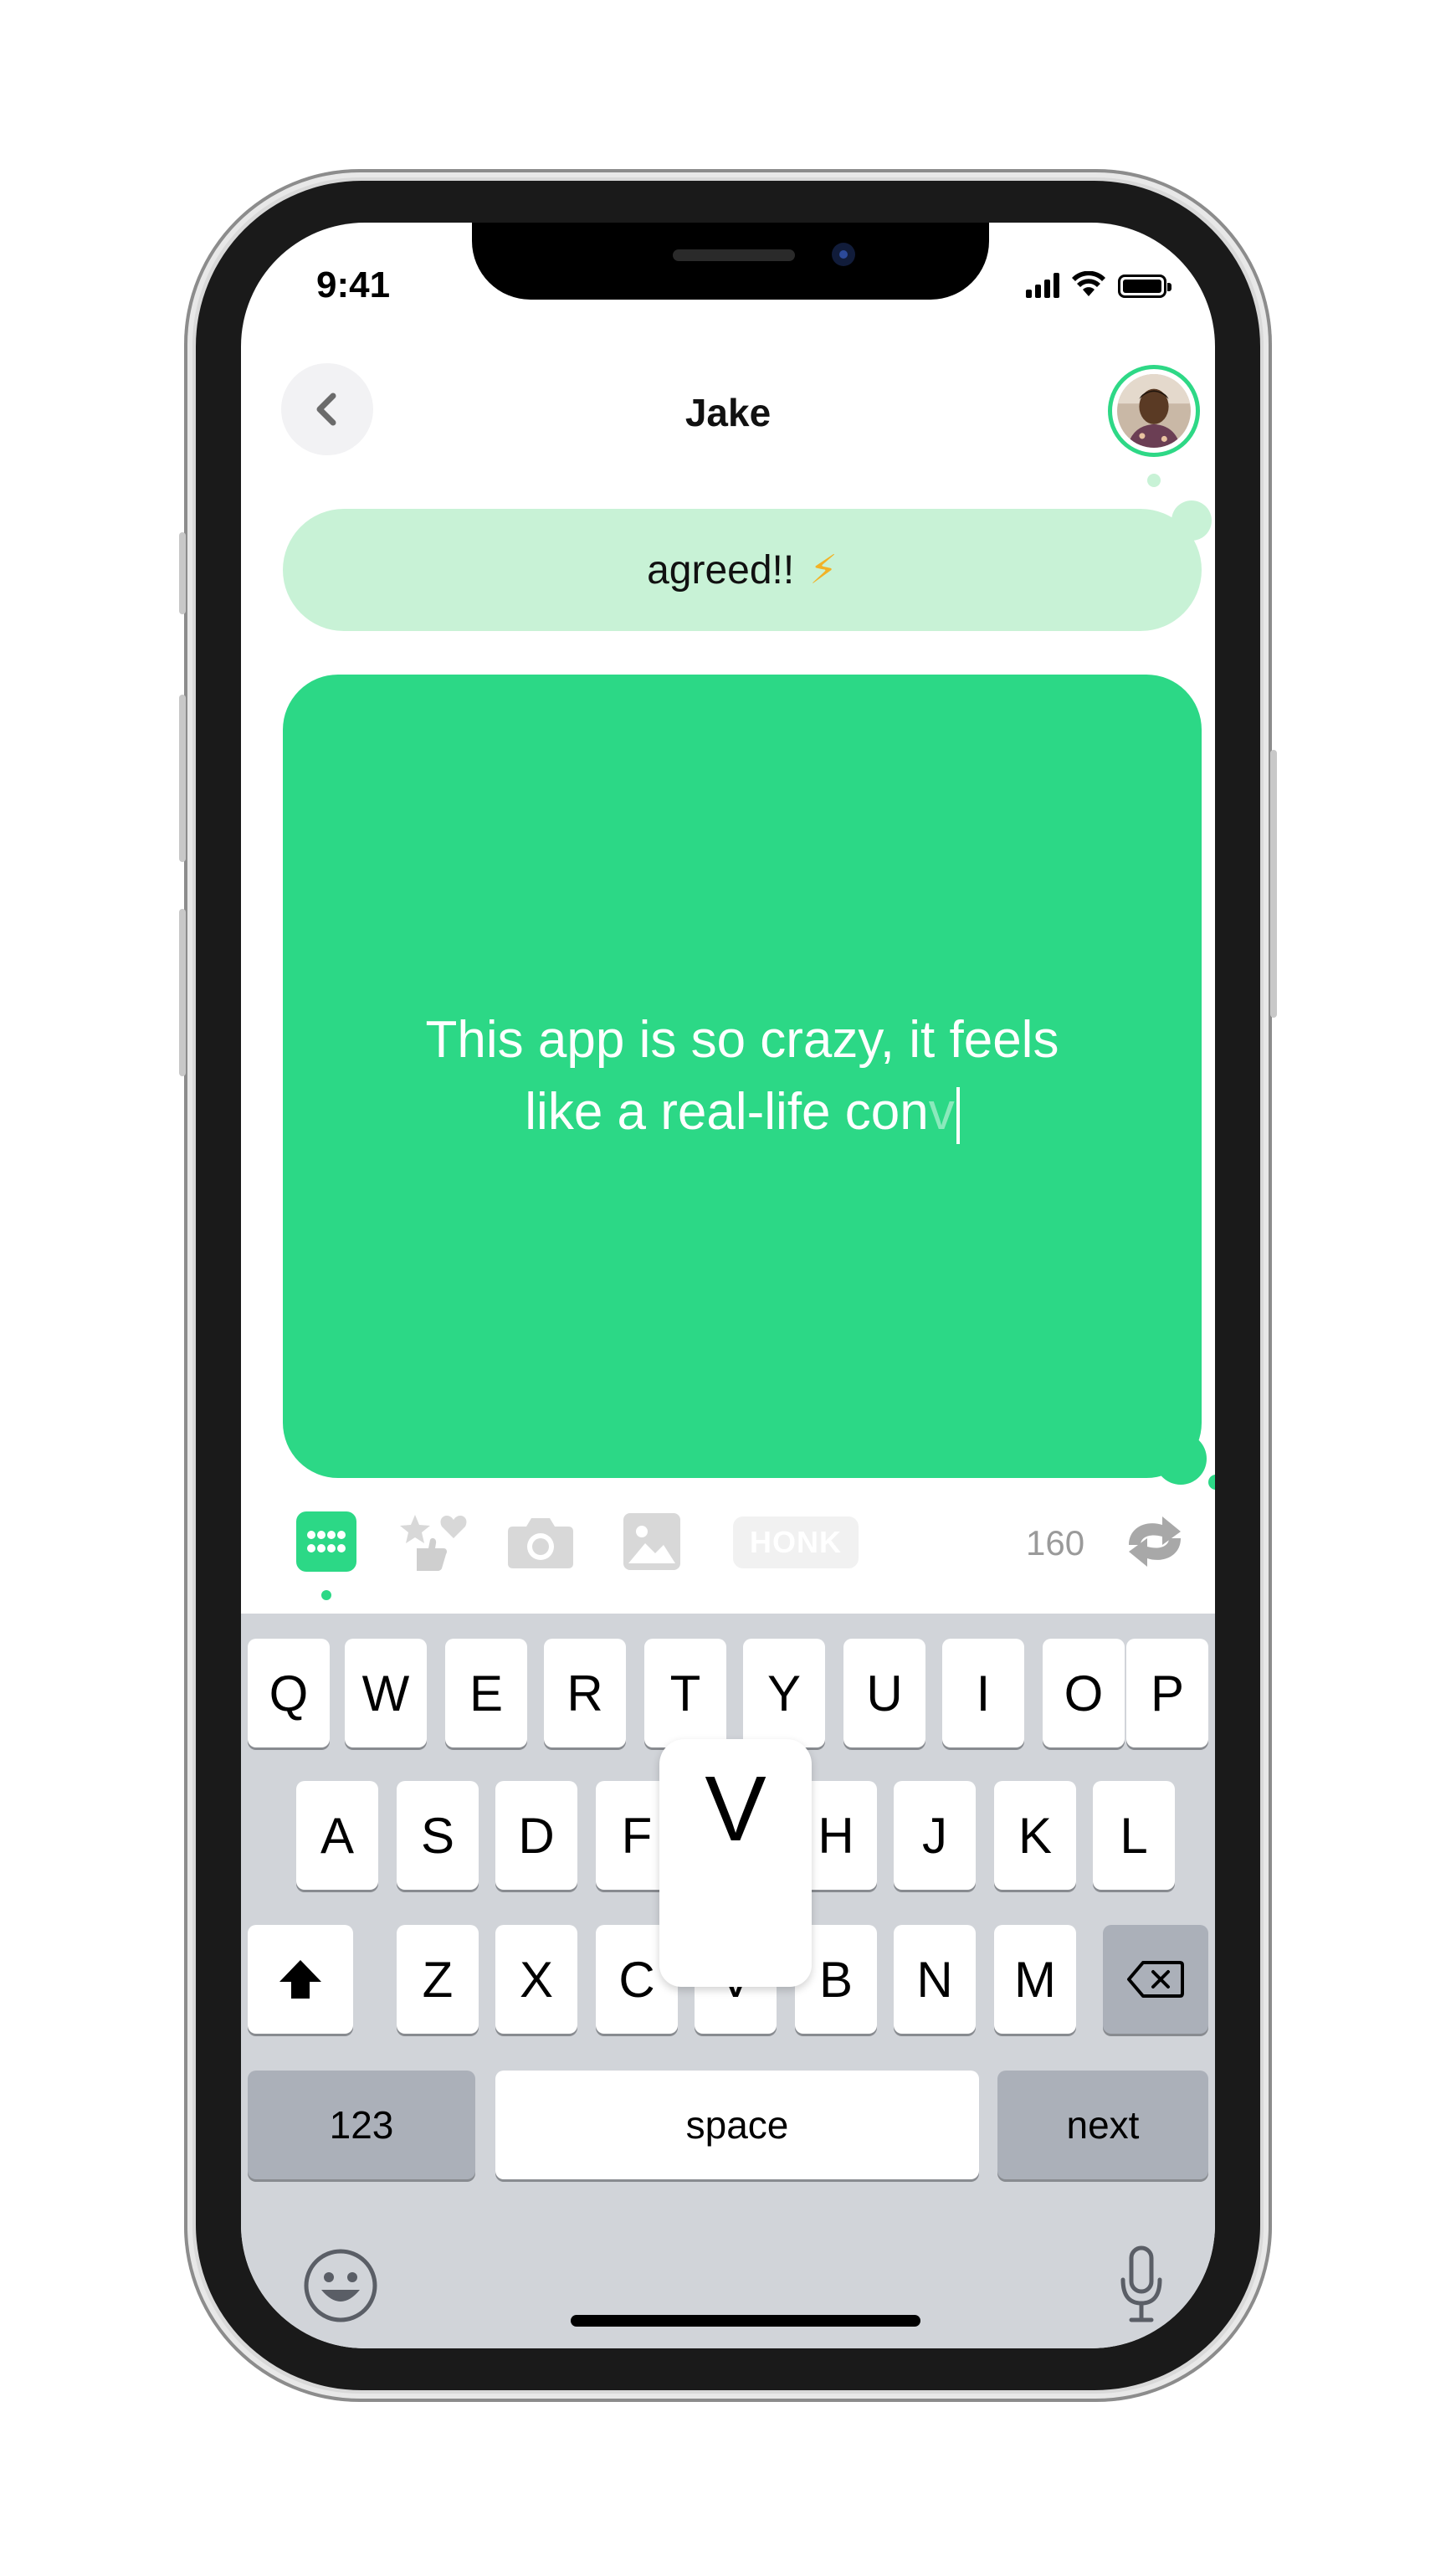  What do you see at coordinates (536, 1835) in the screenshot?
I see `key-d: D` at bounding box center [536, 1835].